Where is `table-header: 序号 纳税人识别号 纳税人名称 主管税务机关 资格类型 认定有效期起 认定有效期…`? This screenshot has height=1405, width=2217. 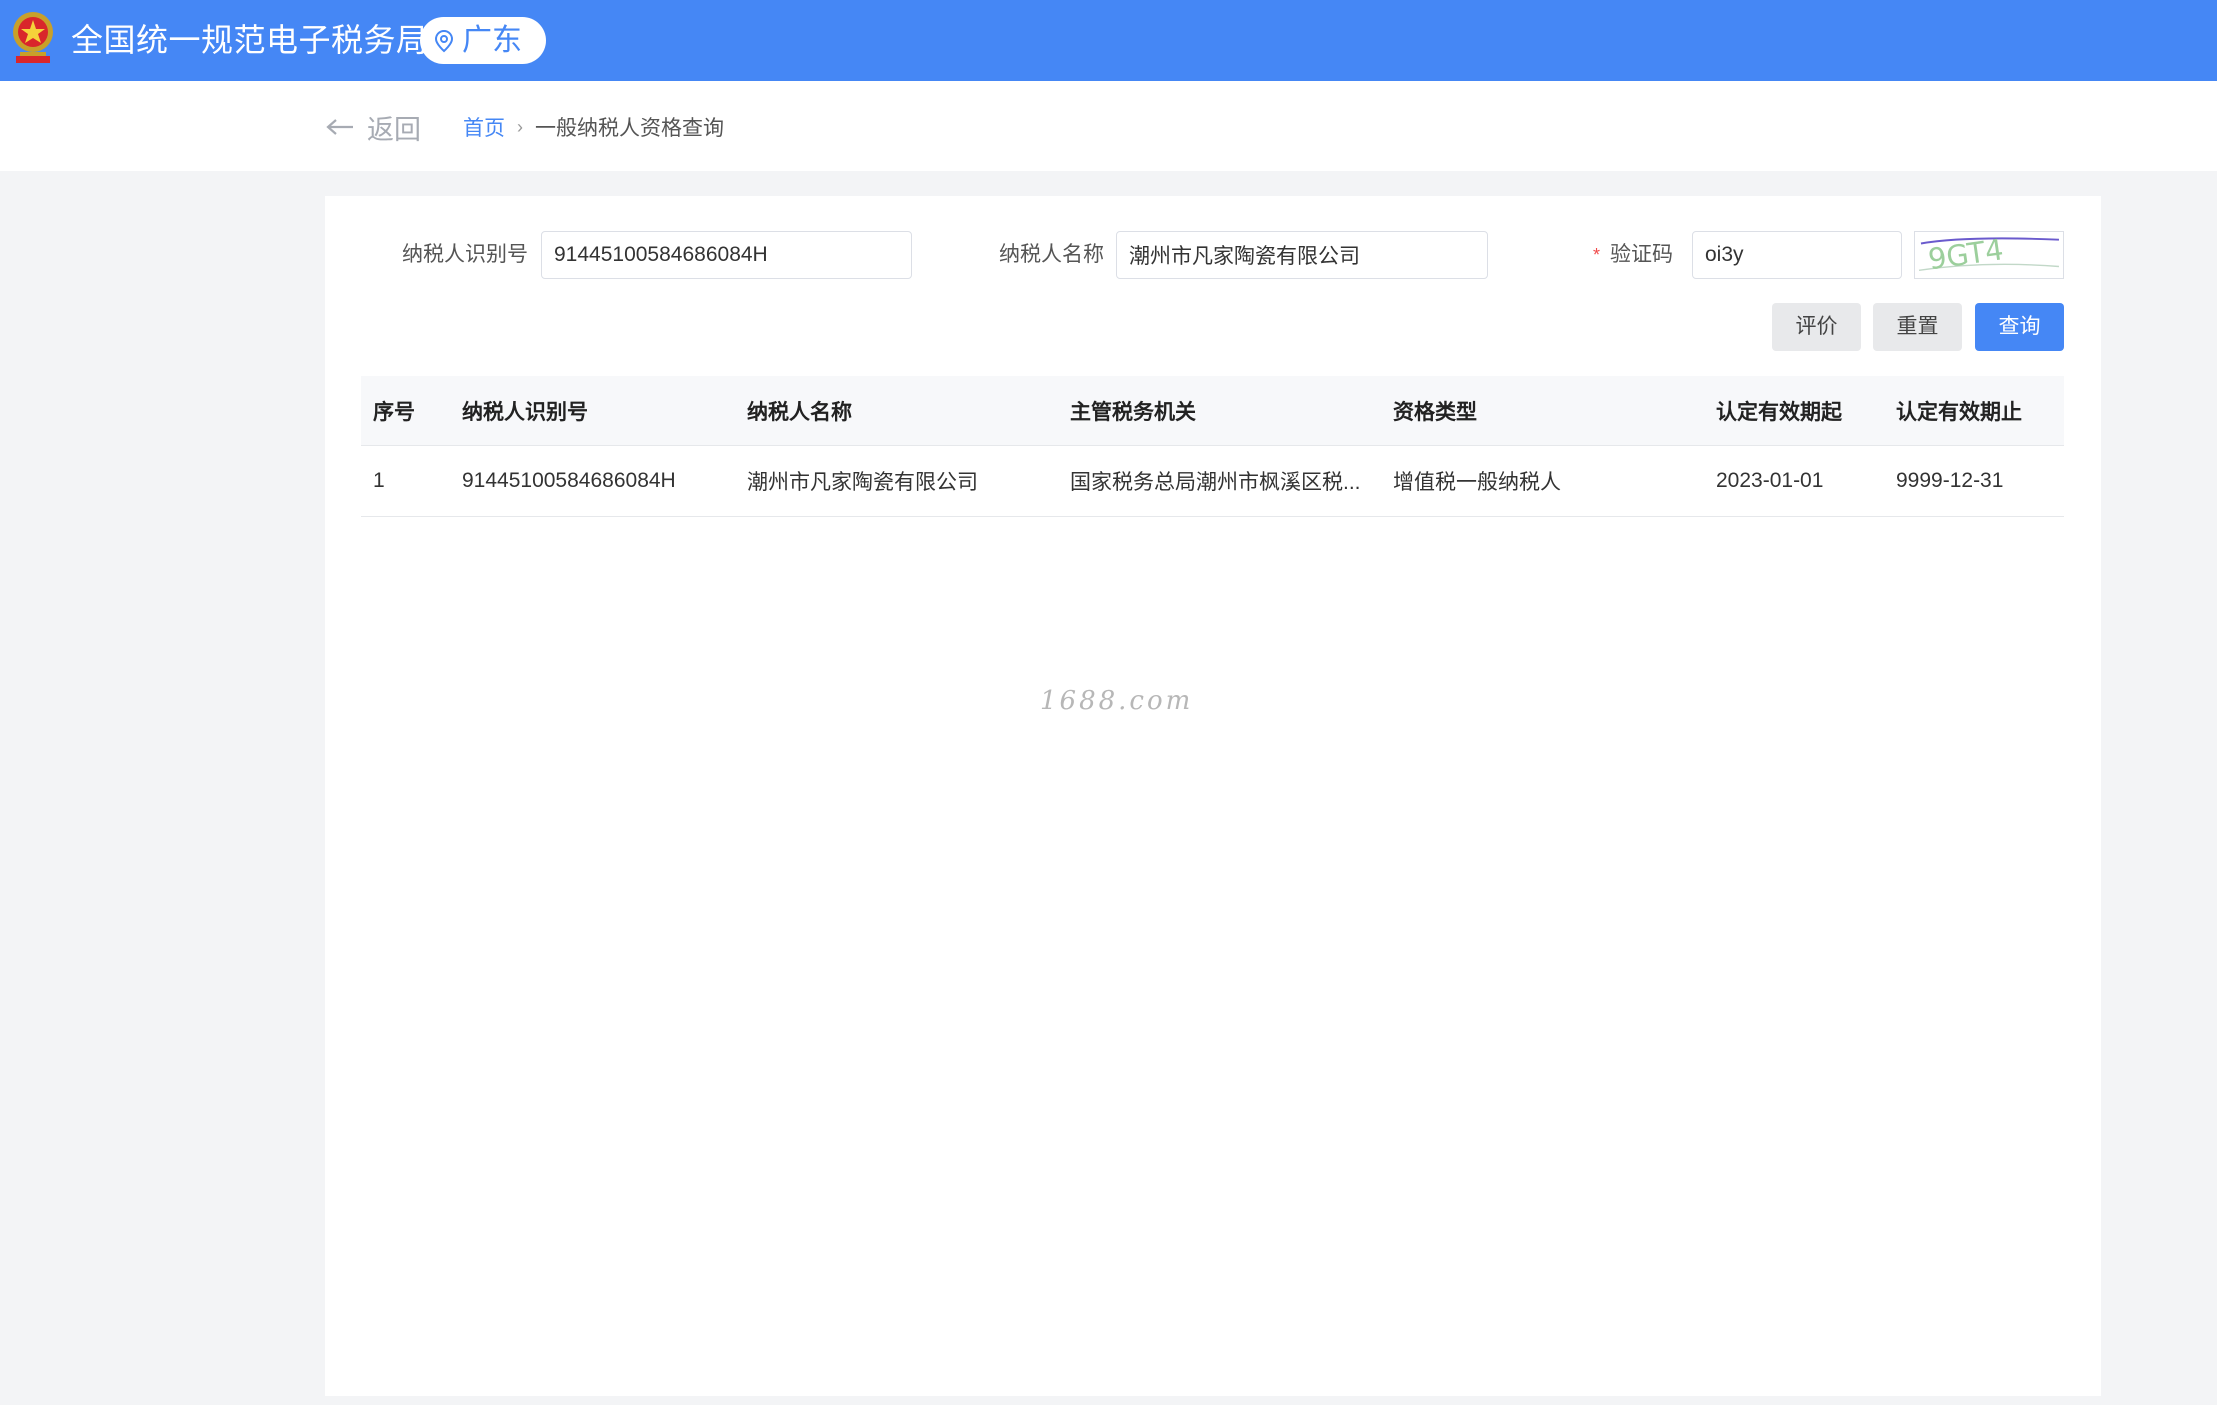
table-header: 序号 纳税人识别号 纳税人名称 主管税务机关 资格类型 认定有效期起 认定有效期… is located at coordinates (1212, 411).